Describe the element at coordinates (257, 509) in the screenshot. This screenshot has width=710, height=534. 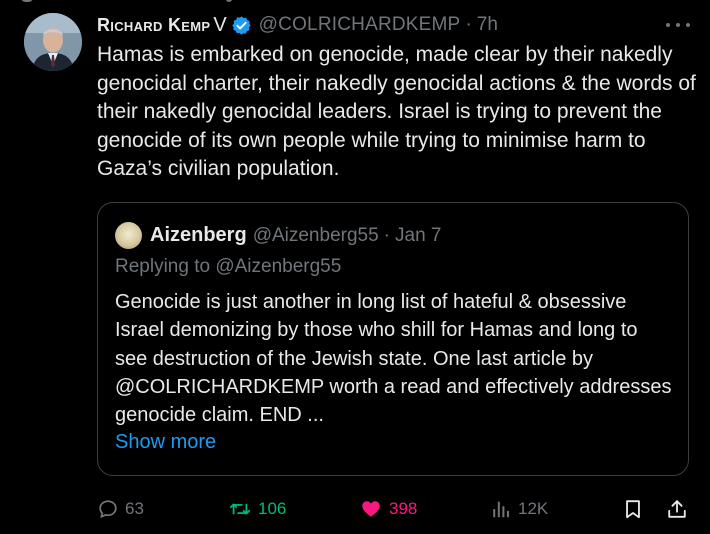
I see `repost-button: 106` at that location.